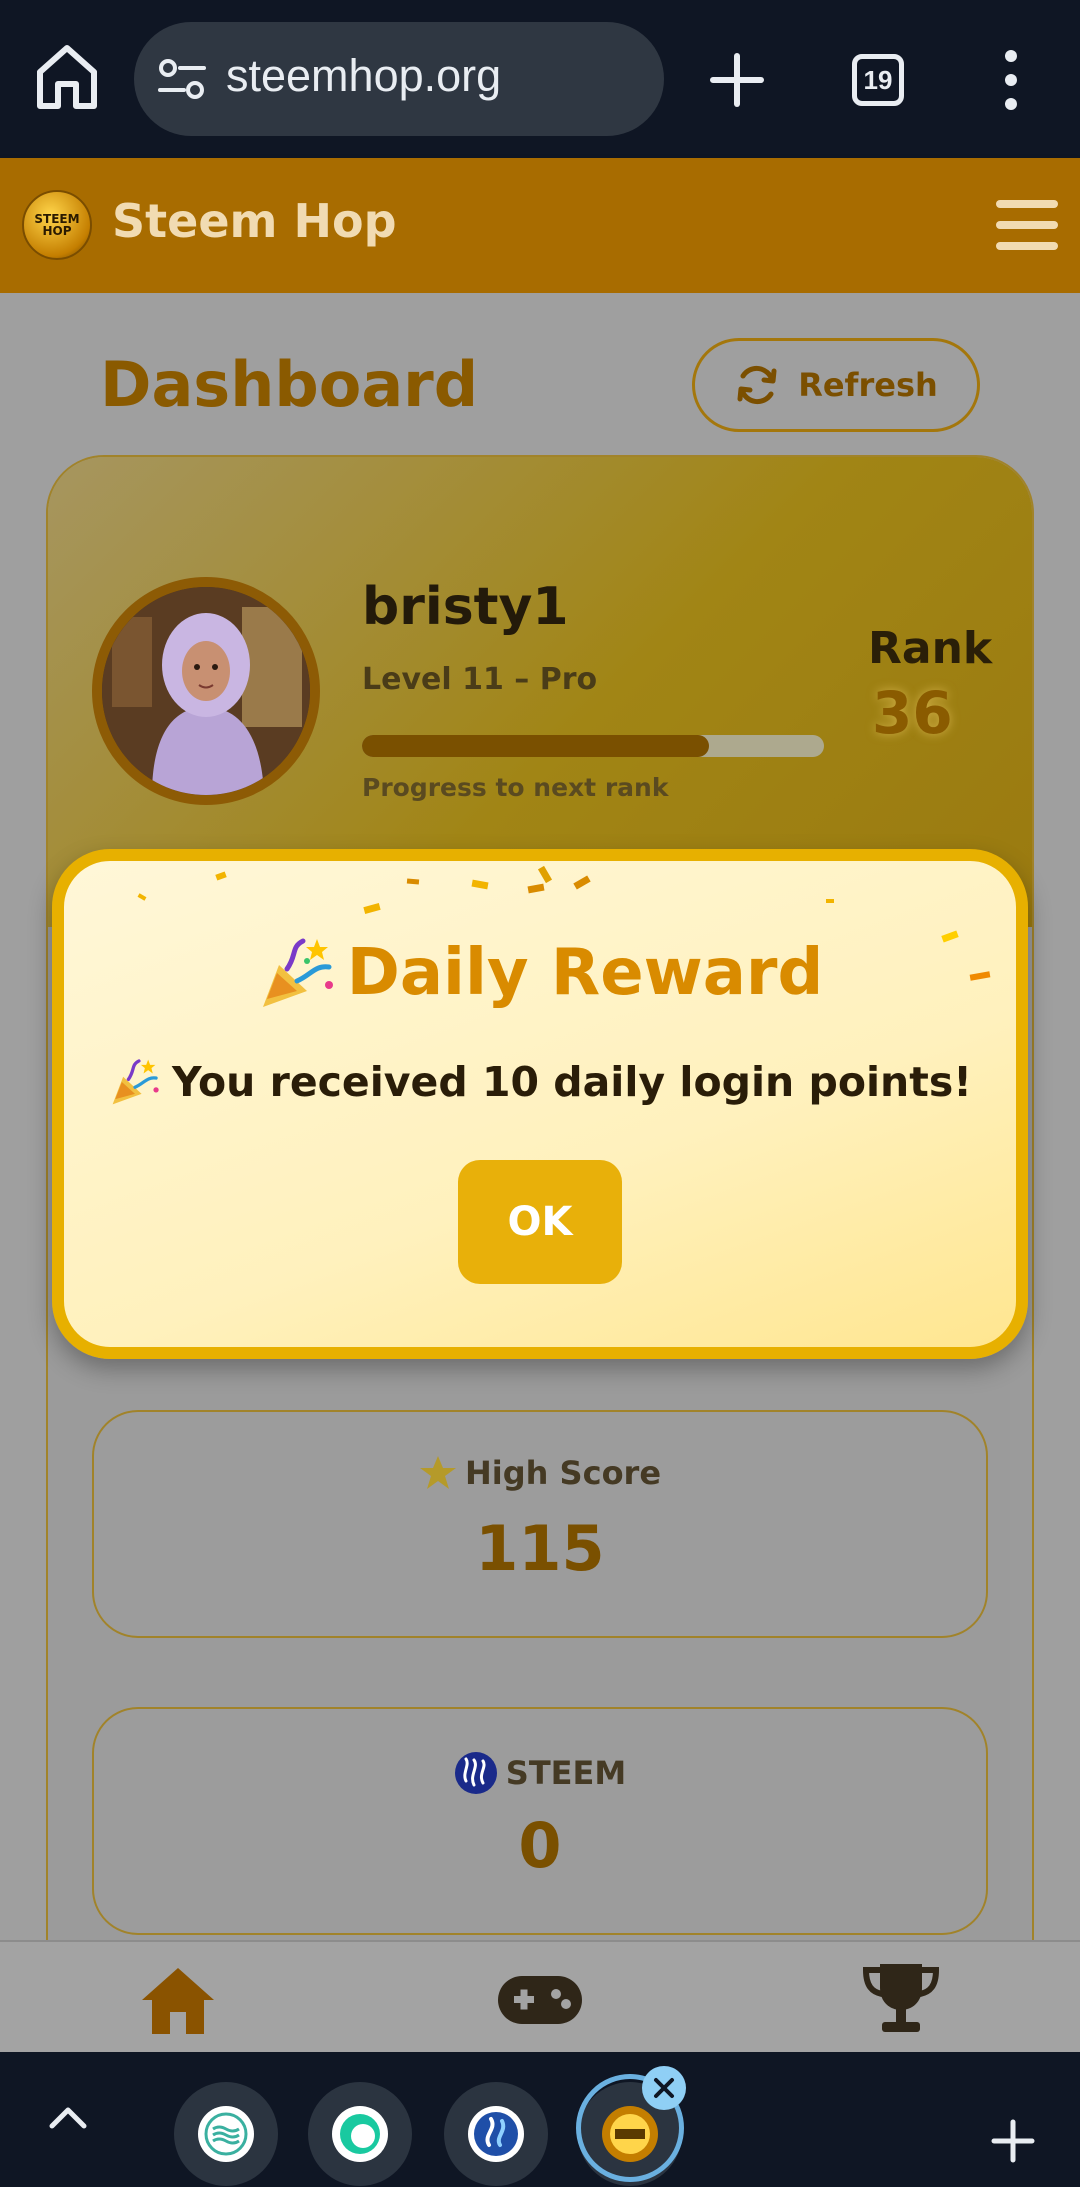 The width and height of the screenshot is (1080, 2187). What do you see at coordinates (1011, 80) in the screenshot?
I see `more-menu-icon` at bounding box center [1011, 80].